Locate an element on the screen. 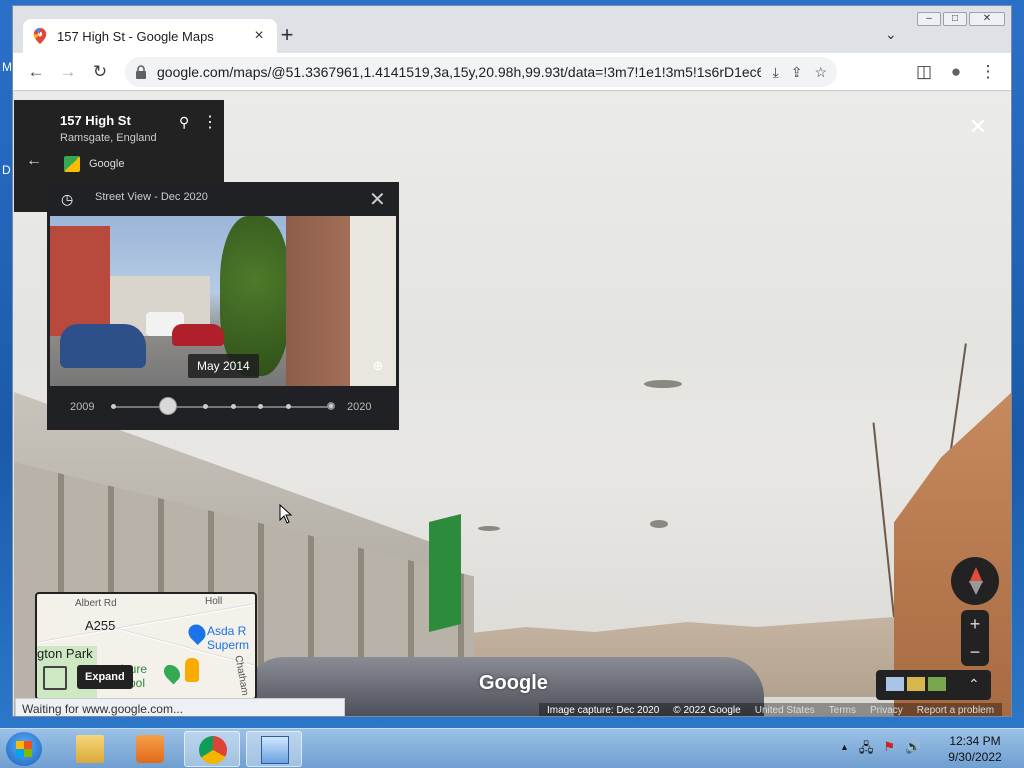 The width and height of the screenshot is (1024, 768). chrome-taskbar-button is located at coordinates (212, 749).